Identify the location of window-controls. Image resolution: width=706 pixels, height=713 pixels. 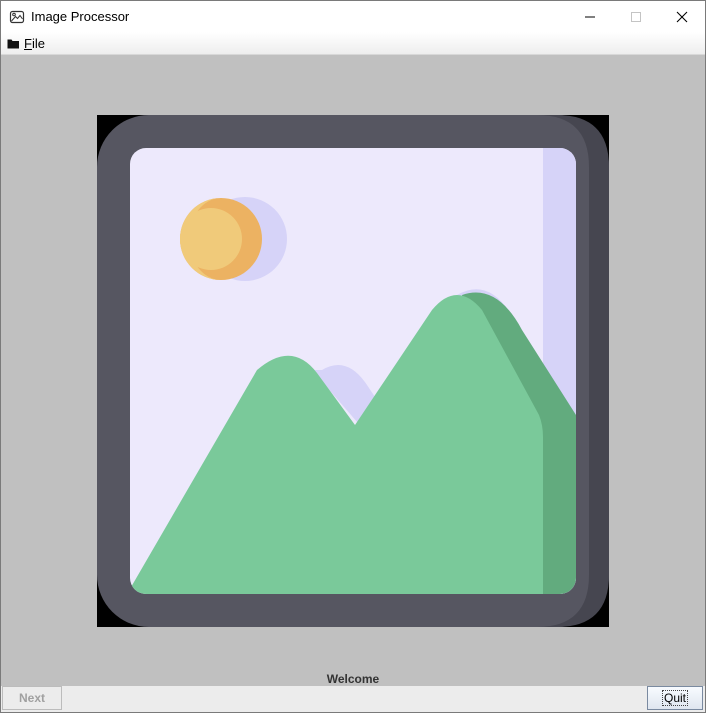
(636, 16).